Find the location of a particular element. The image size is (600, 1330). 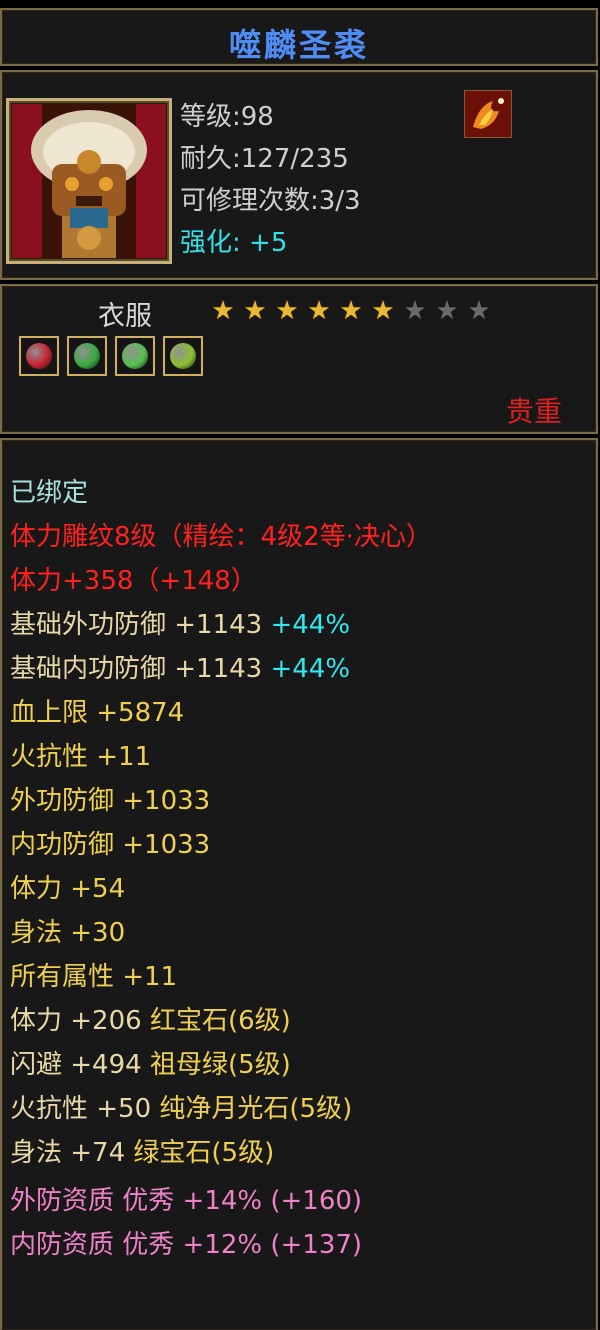

gem-stat-4: 身法 +74 绿宝石(5级) is located at coordinates (142, 1150).